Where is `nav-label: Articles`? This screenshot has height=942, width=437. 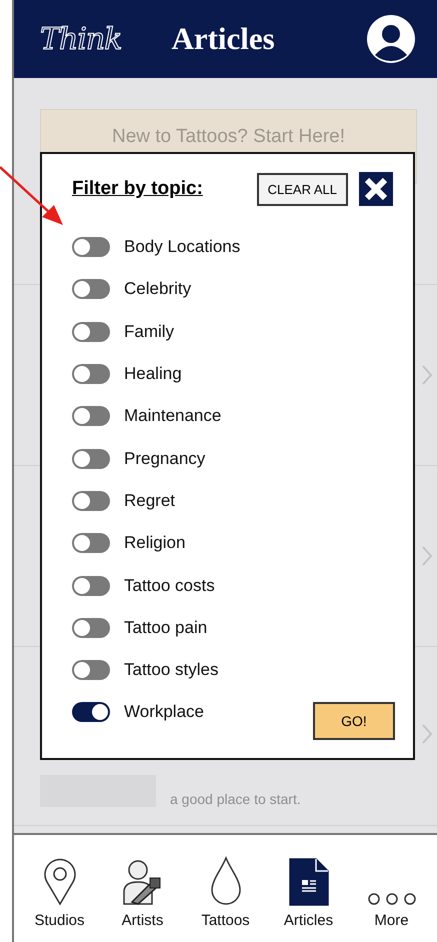
nav-label: Articles is located at coordinates (309, 920).